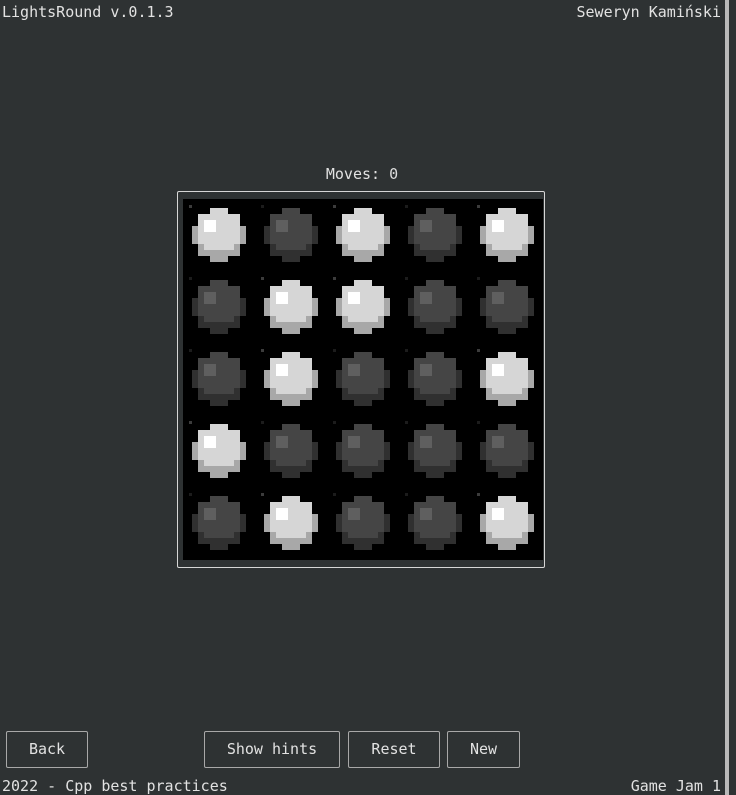 Image resolution: width=736 pixels, height=795 pixels. What do you see at coordinates (88, 12) in the screenshot?
I see `app-title: LightsRound v.0.1.3` at bounding box center [88, 12].